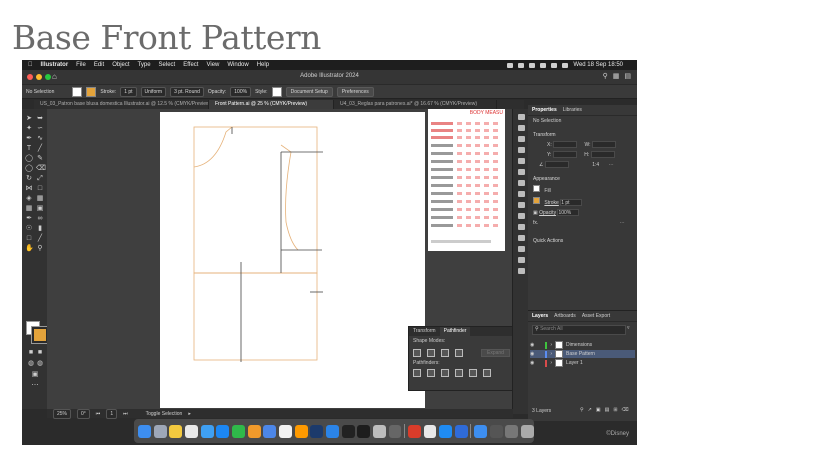  Describe the element at coordinates (521, 216) in the screenshot. I see `appearance-icon` at that location.